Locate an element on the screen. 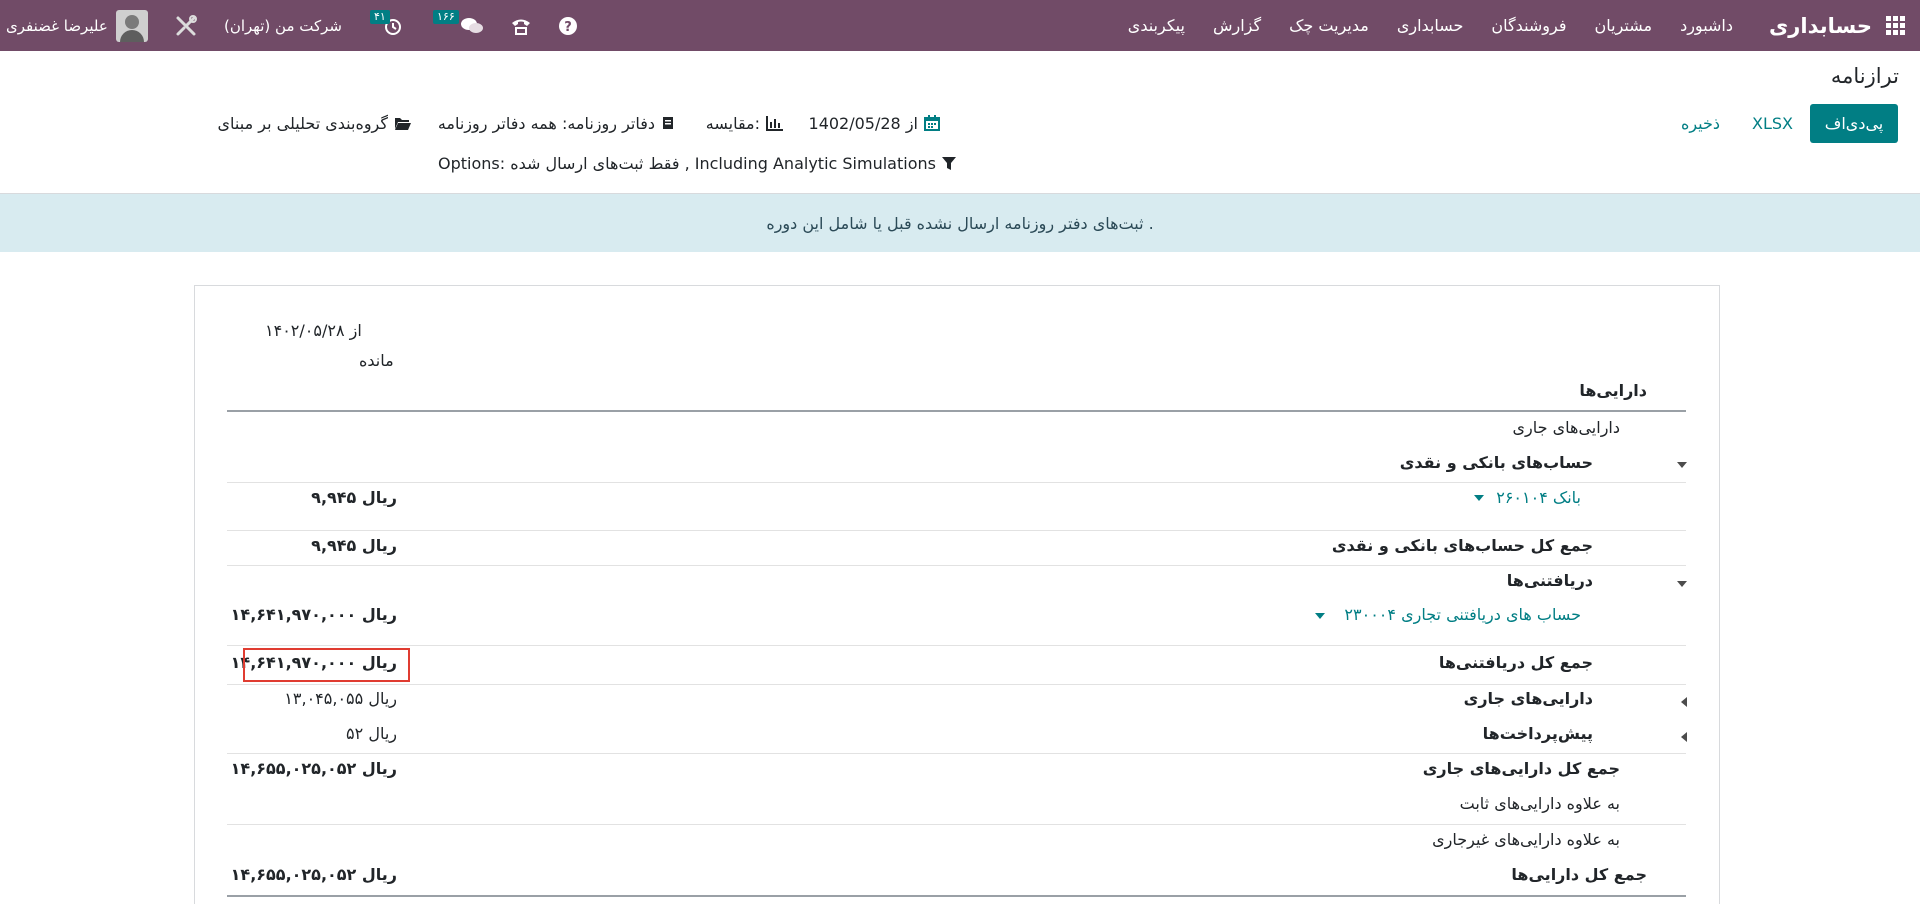  bar-chart-icon is located at coordinates (774, 123).